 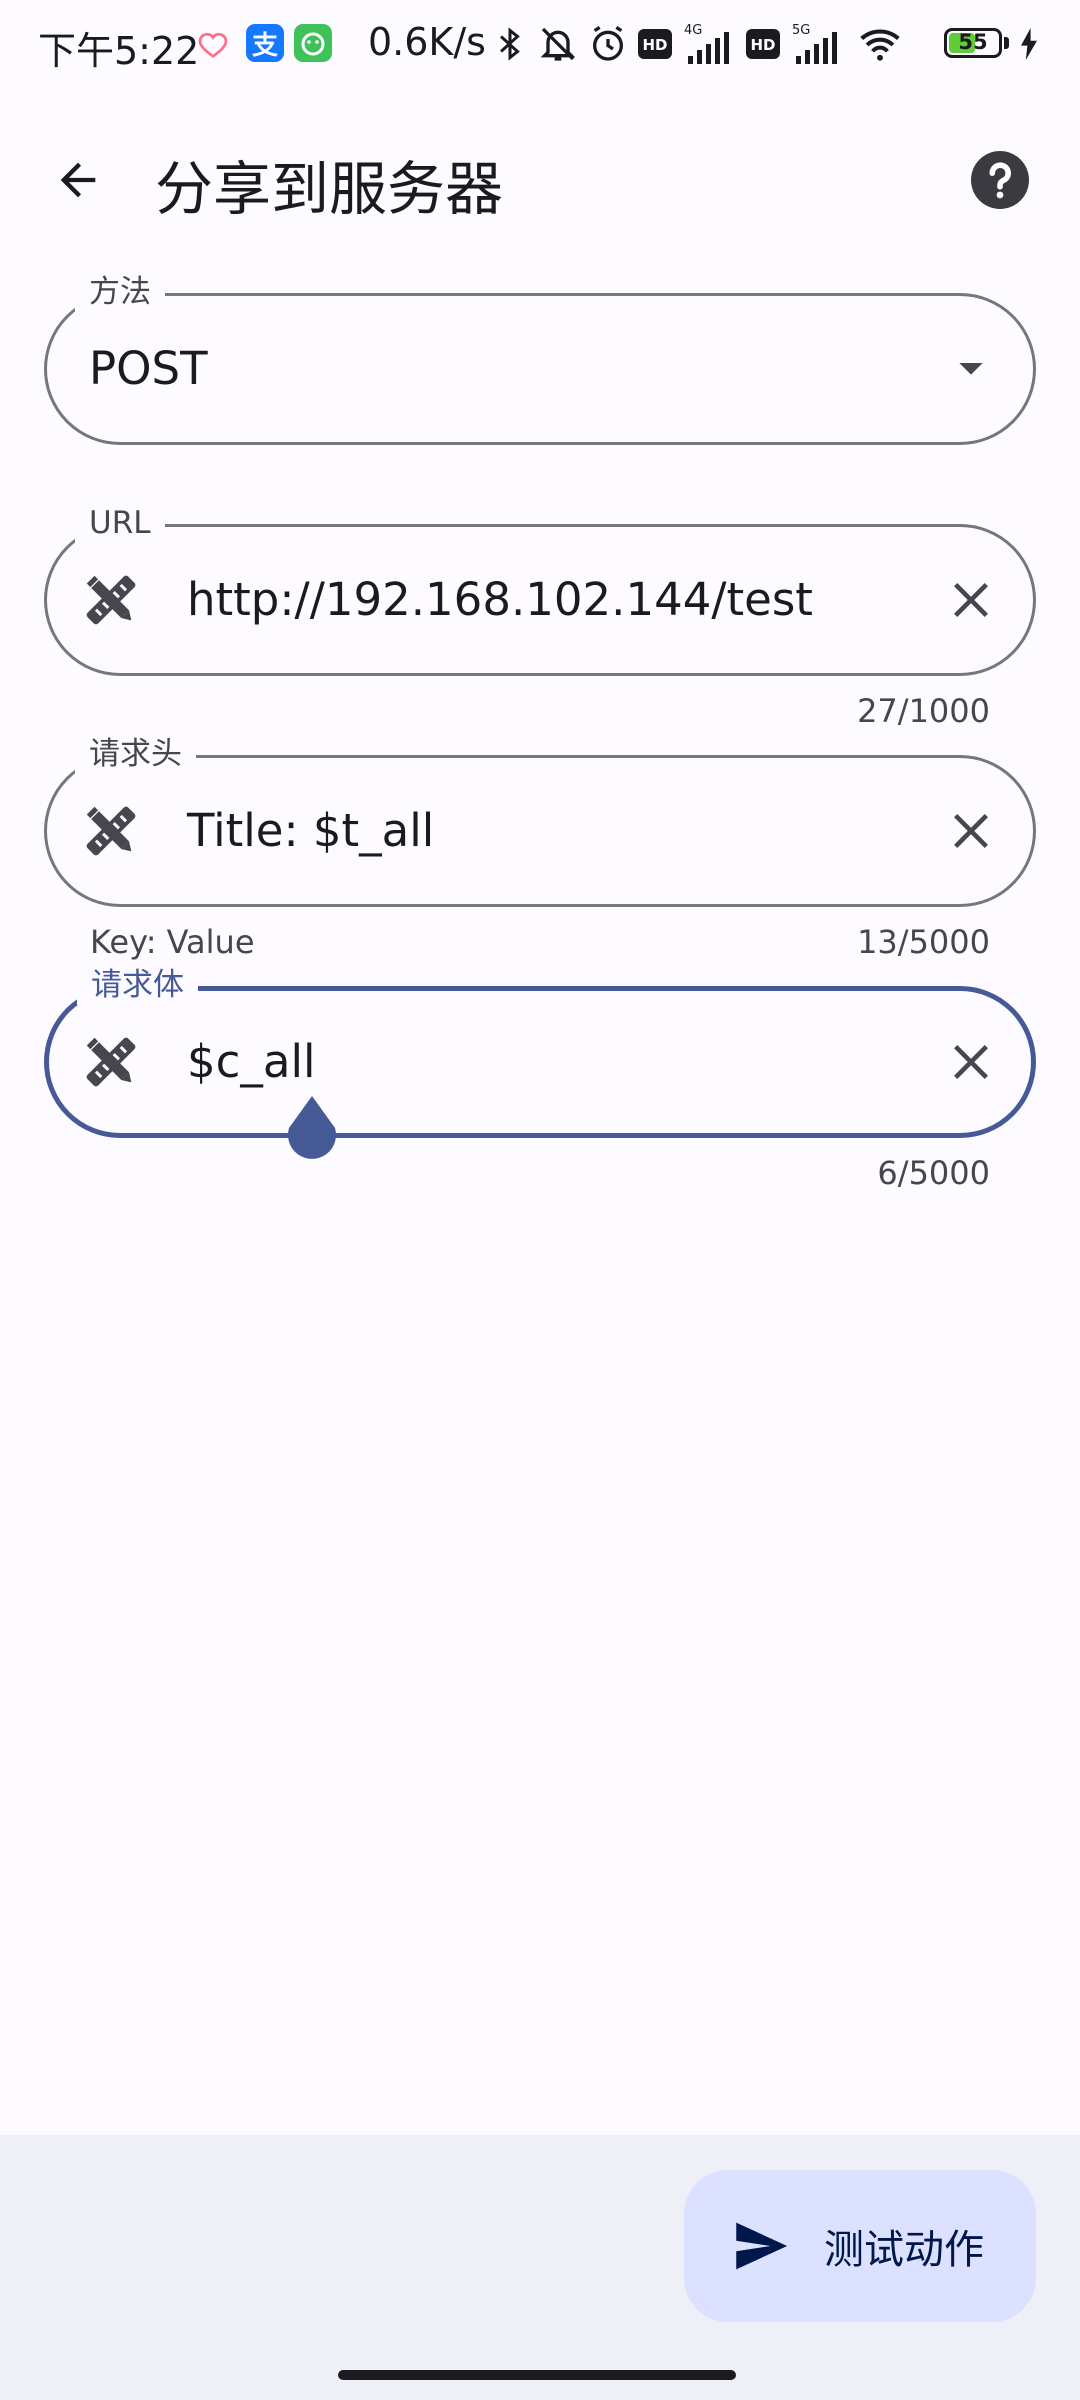 I want to click on alipay-icon: 支, so click(x=265, y=43).